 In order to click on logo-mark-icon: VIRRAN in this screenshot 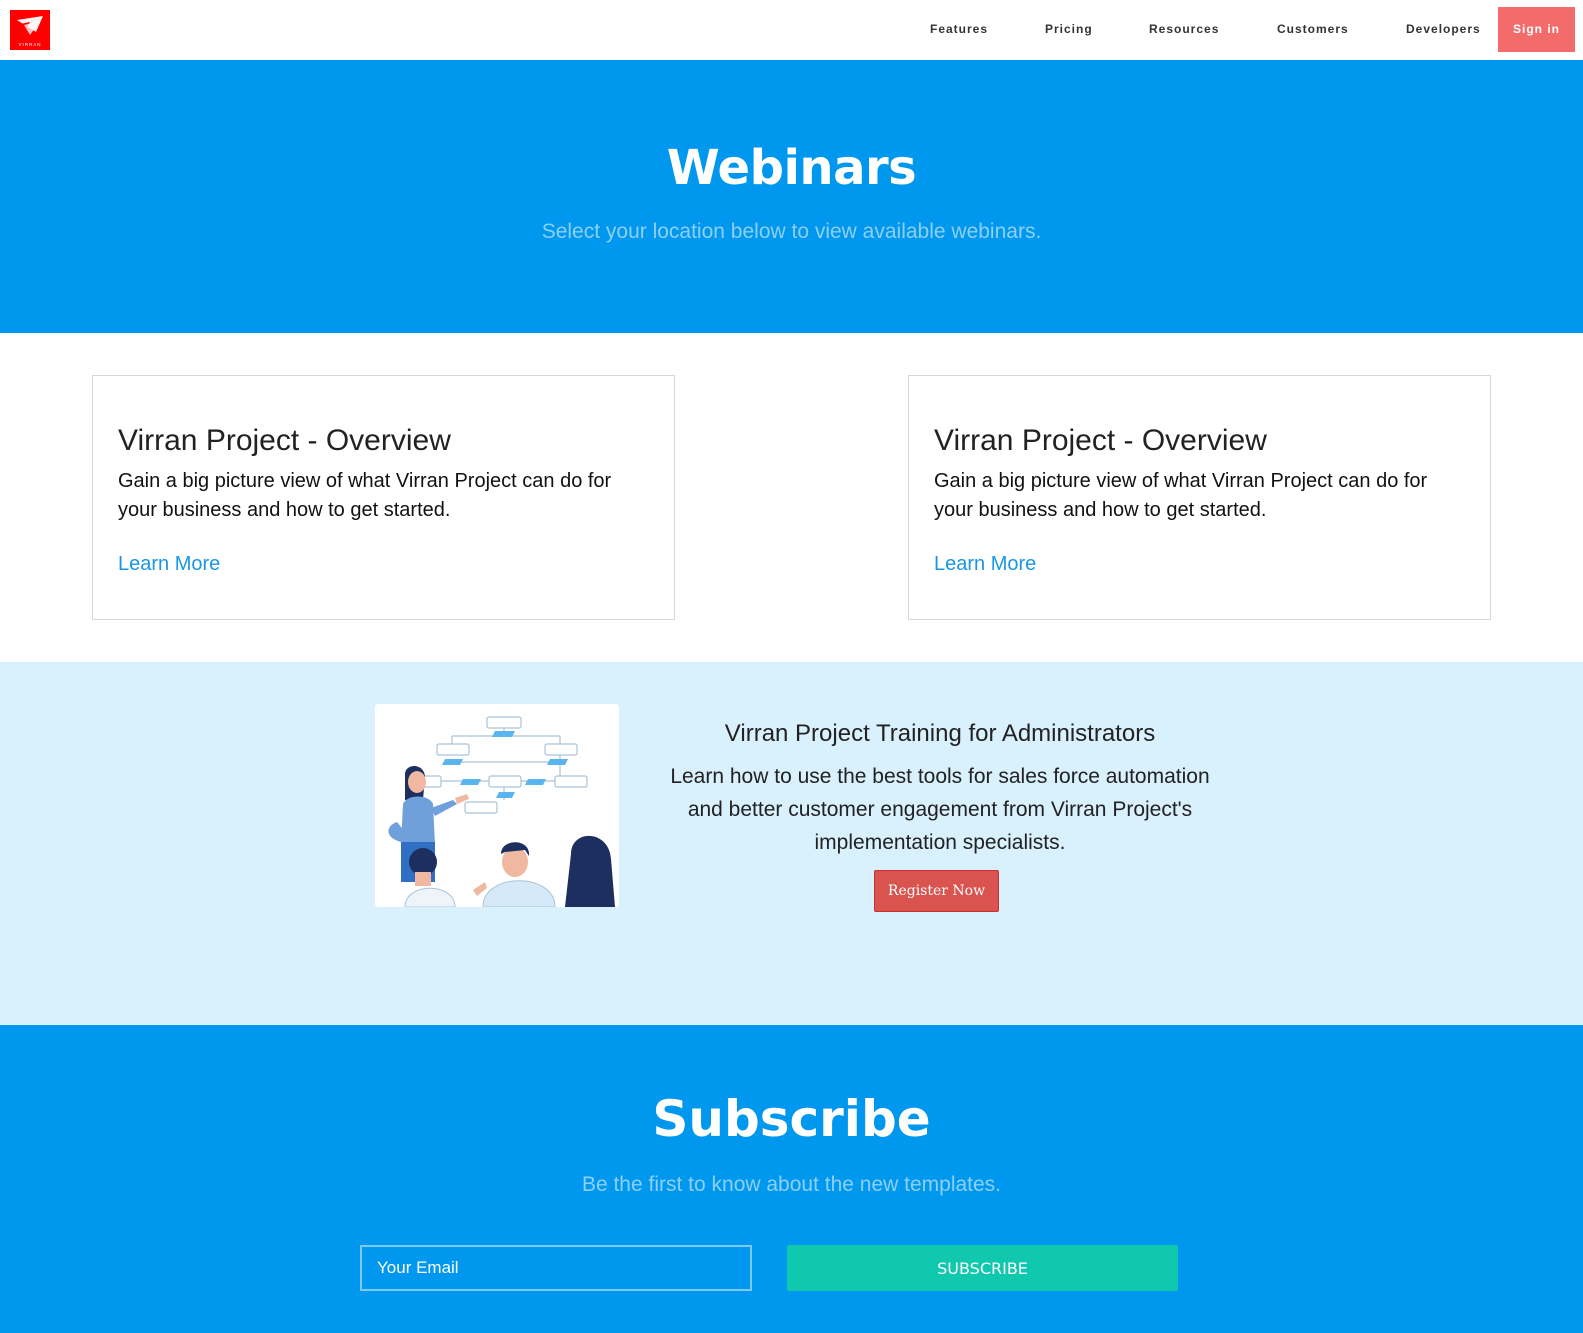, I will do `click(30, 30)`.